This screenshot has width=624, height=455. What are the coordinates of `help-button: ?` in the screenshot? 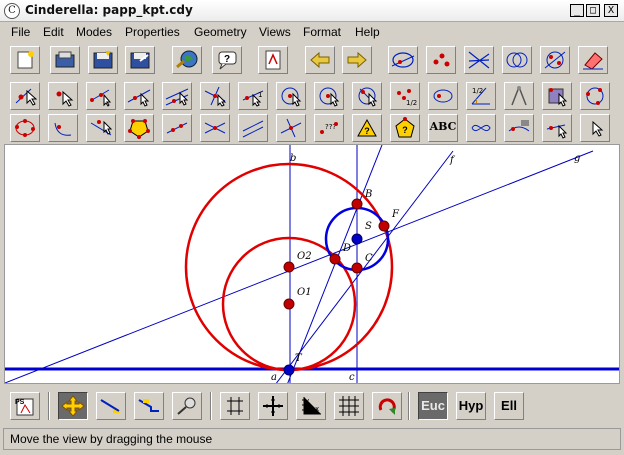 It's located at (227, 60).